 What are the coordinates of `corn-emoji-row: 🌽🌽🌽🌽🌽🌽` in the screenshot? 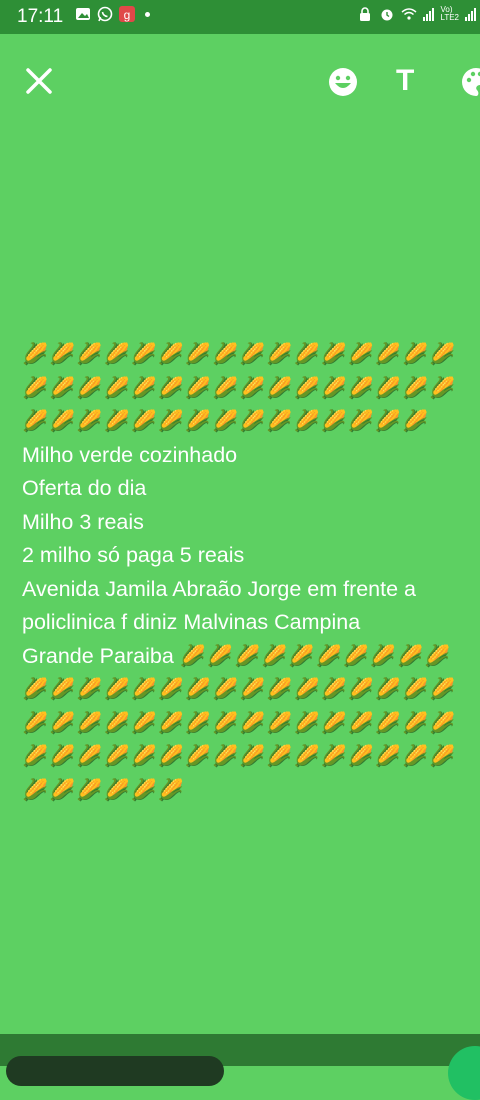 It's located at (103, 790).